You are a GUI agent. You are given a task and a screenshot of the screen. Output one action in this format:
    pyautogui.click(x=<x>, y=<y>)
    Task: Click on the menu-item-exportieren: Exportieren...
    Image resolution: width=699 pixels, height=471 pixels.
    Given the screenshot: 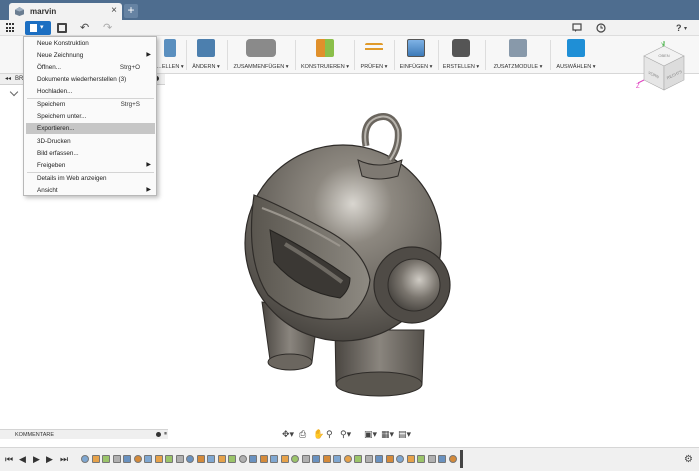 What is the action you would take?
    pyautogui.click(x=90, y=128)
    